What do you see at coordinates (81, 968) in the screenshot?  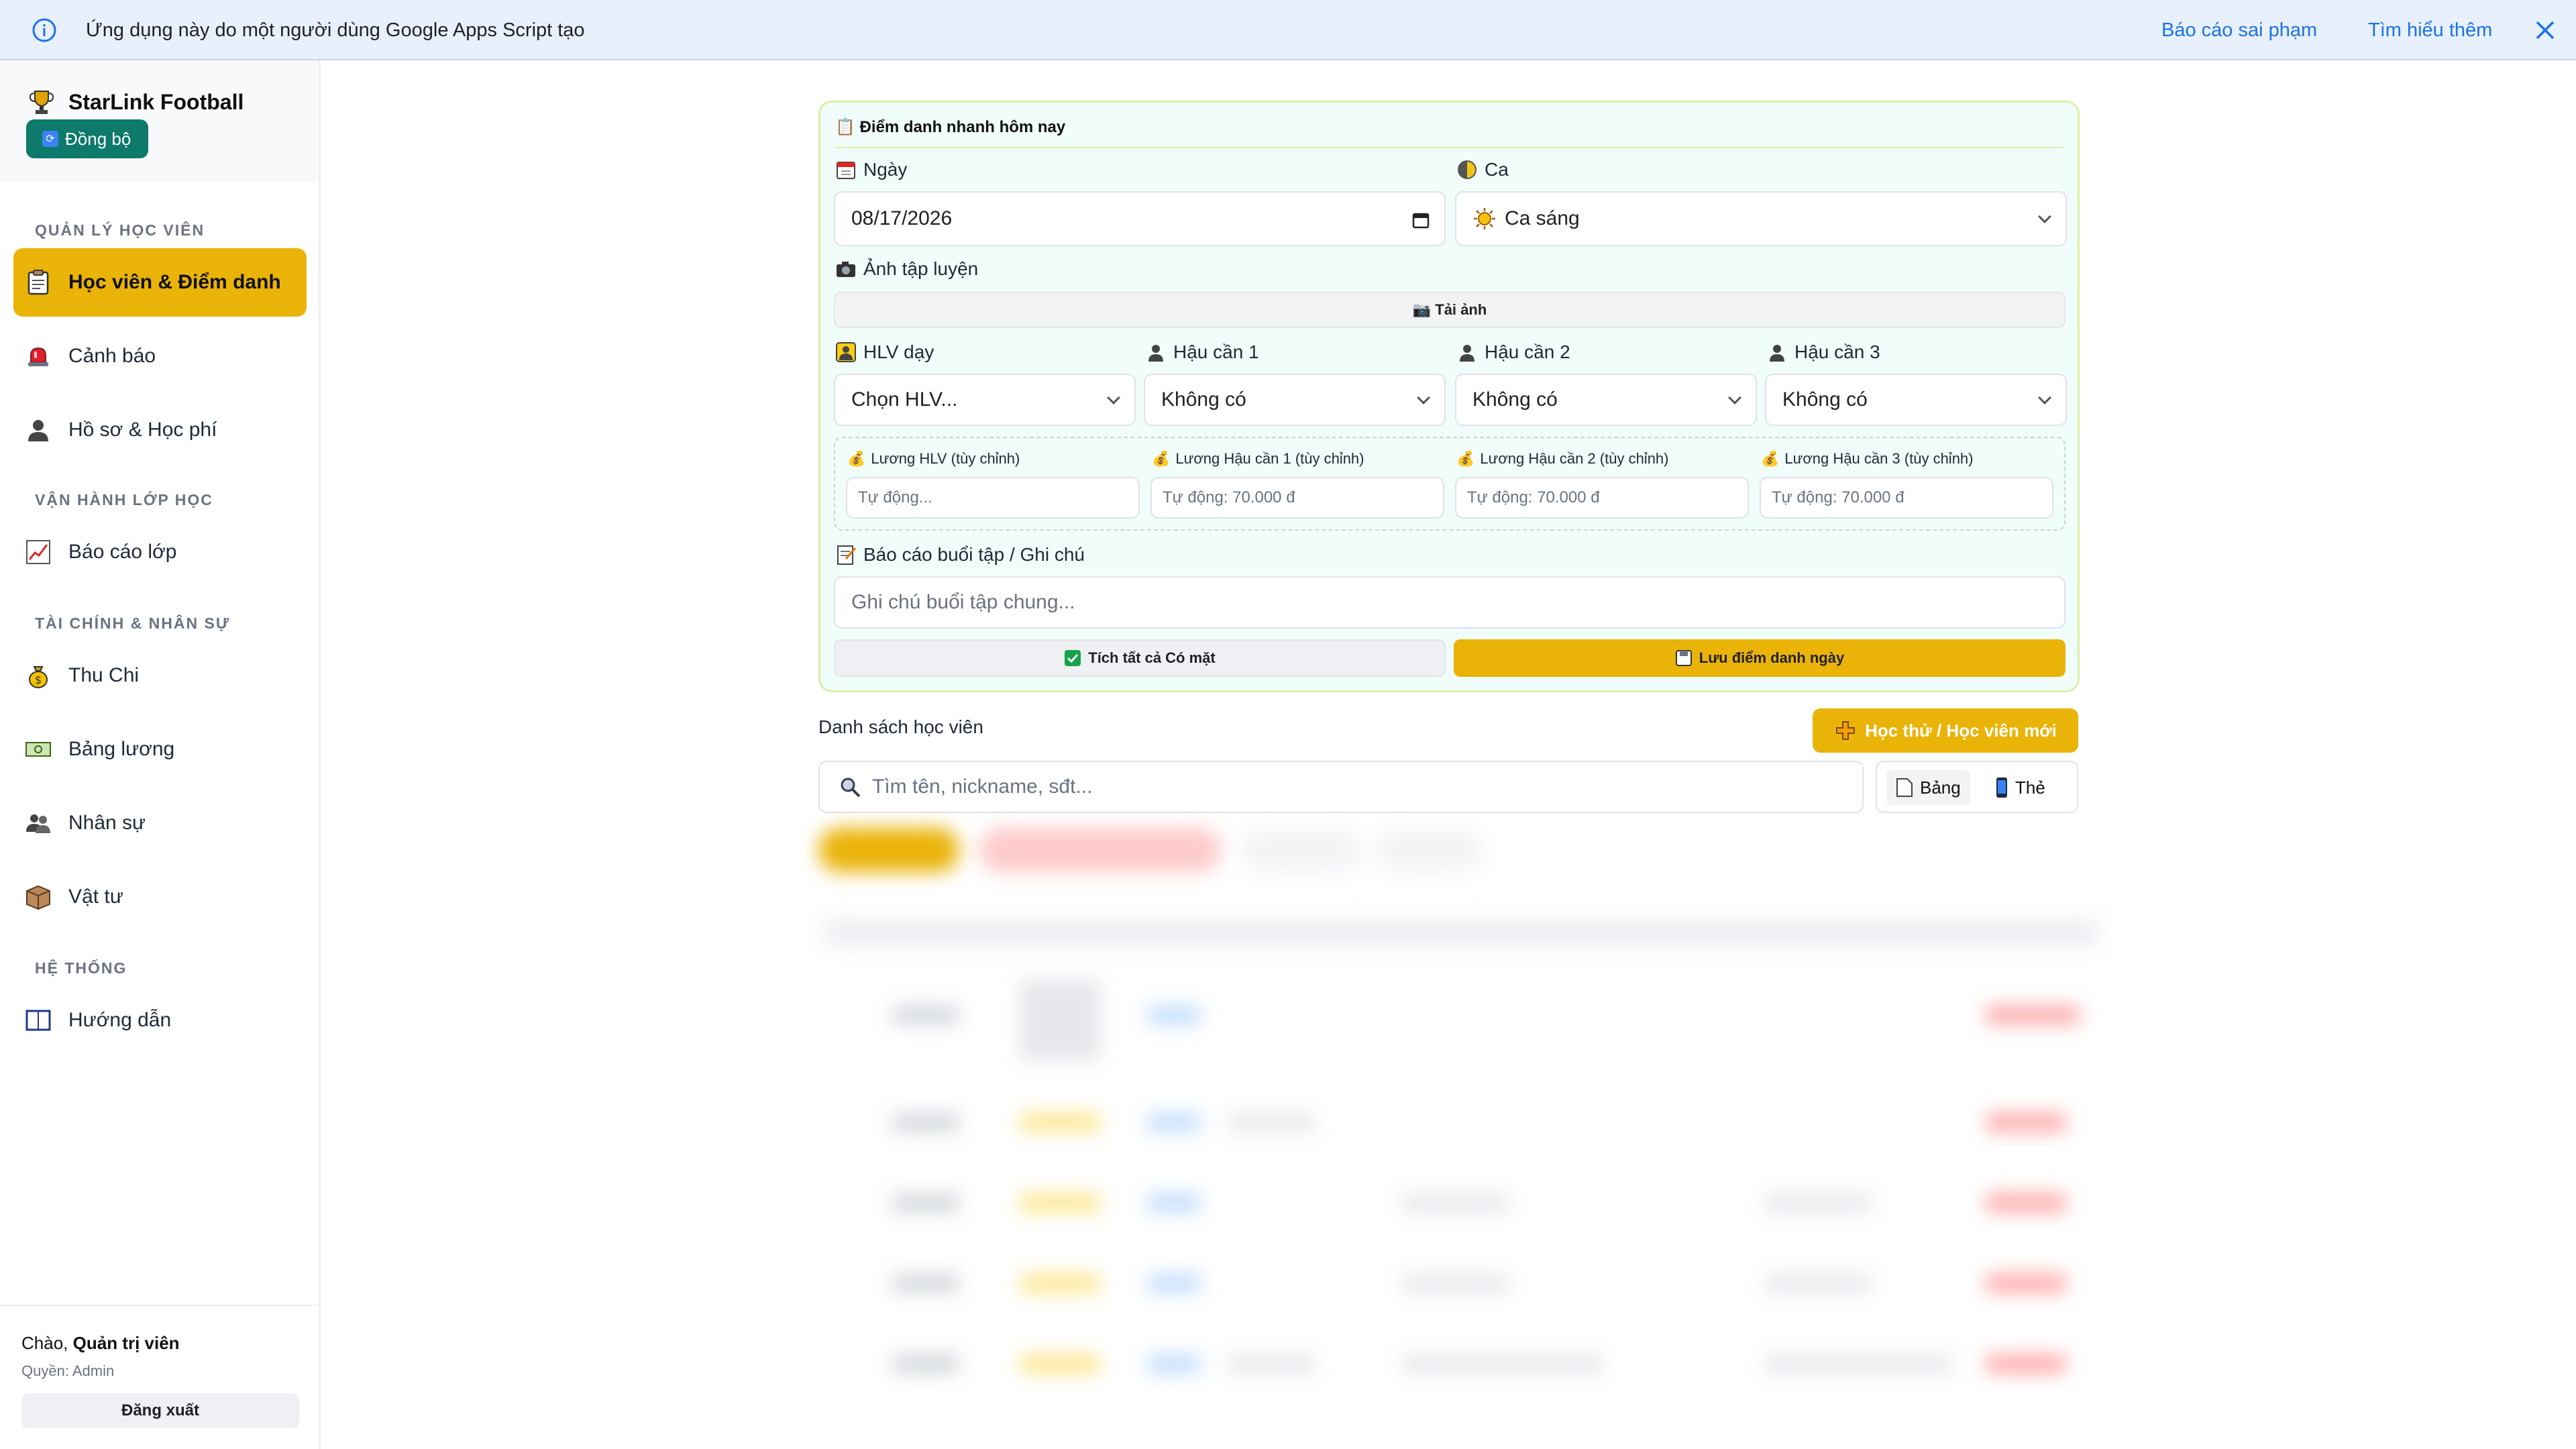 I see `section-system: HỆ THỐNG` at bounding box center [81, 968].